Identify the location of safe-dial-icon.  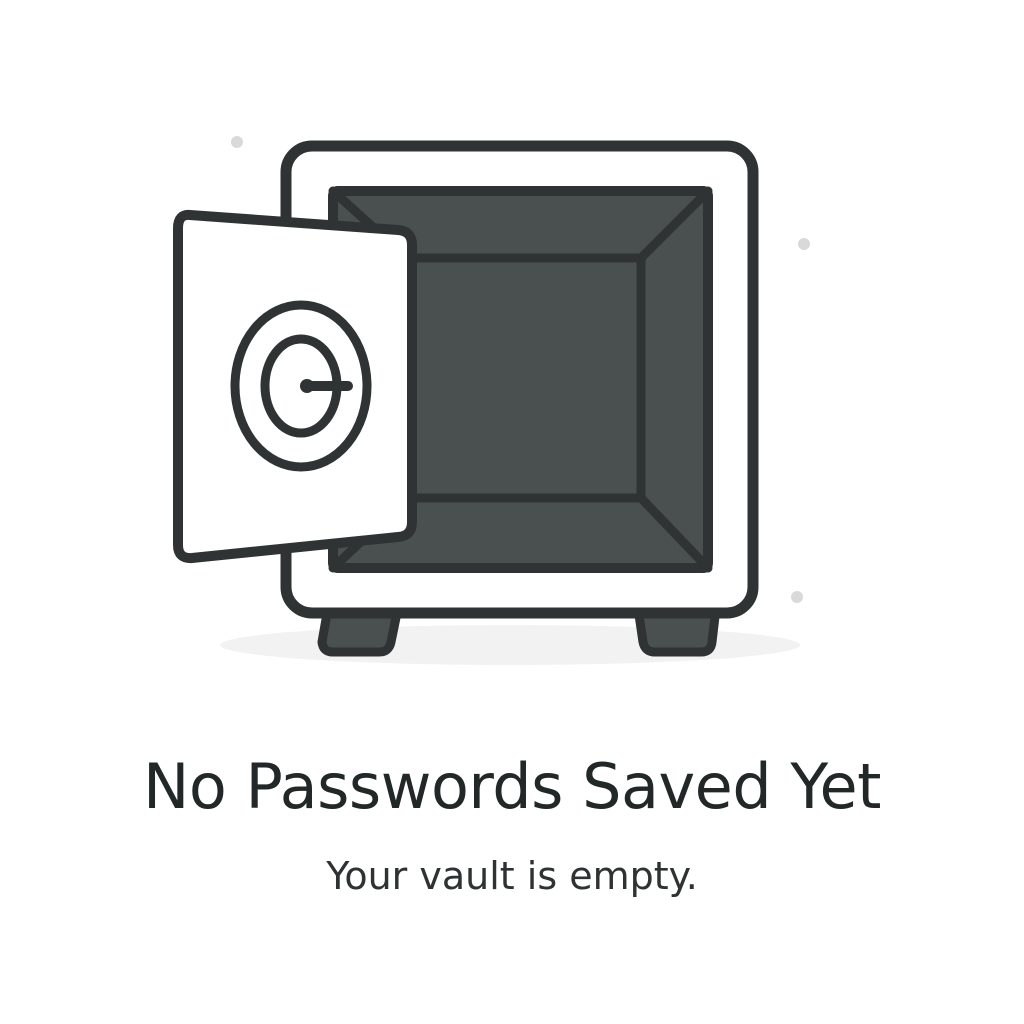
(301, 386).